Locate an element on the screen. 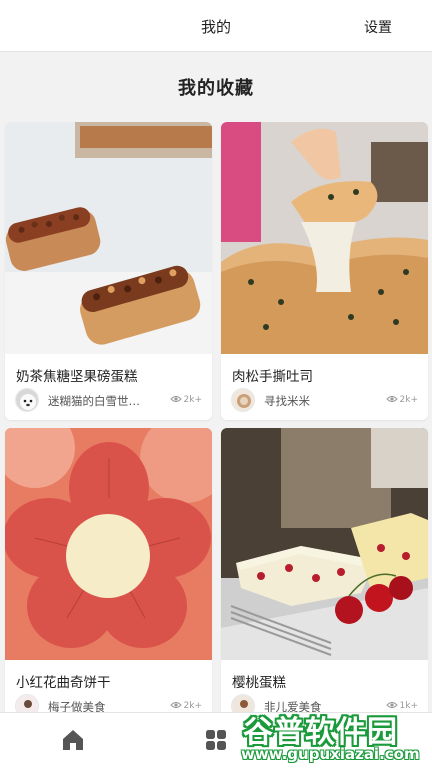 Image resolution: width=432 pixels, height=768 pixels. favorites-title: 我的收藏 is located at coordinates (216, 88).